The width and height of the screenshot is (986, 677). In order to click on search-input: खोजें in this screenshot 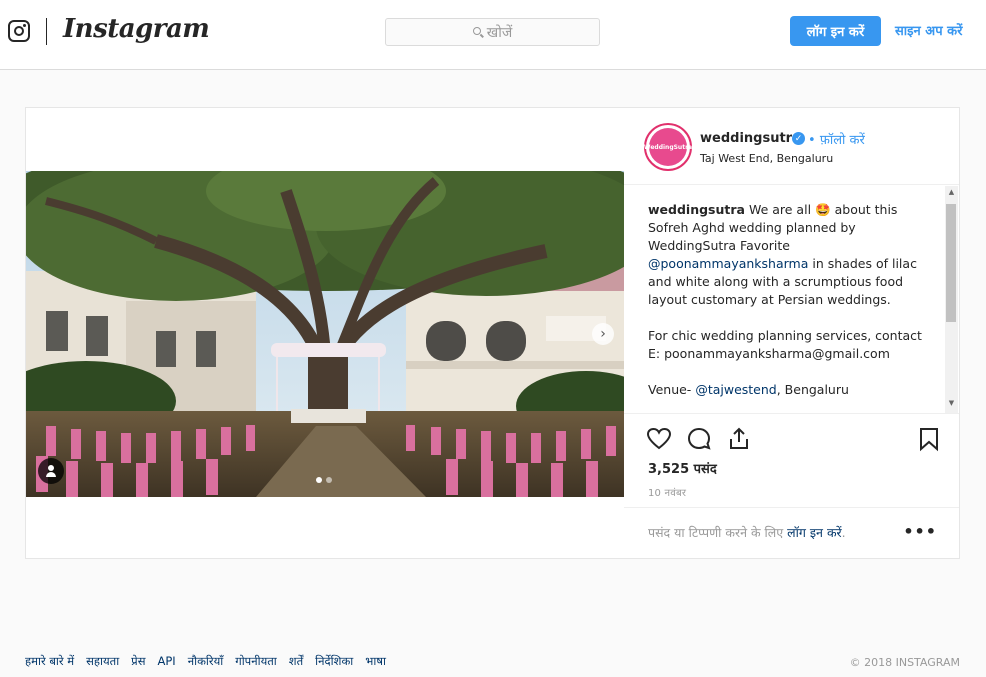, I will do `click(492, 32)`.